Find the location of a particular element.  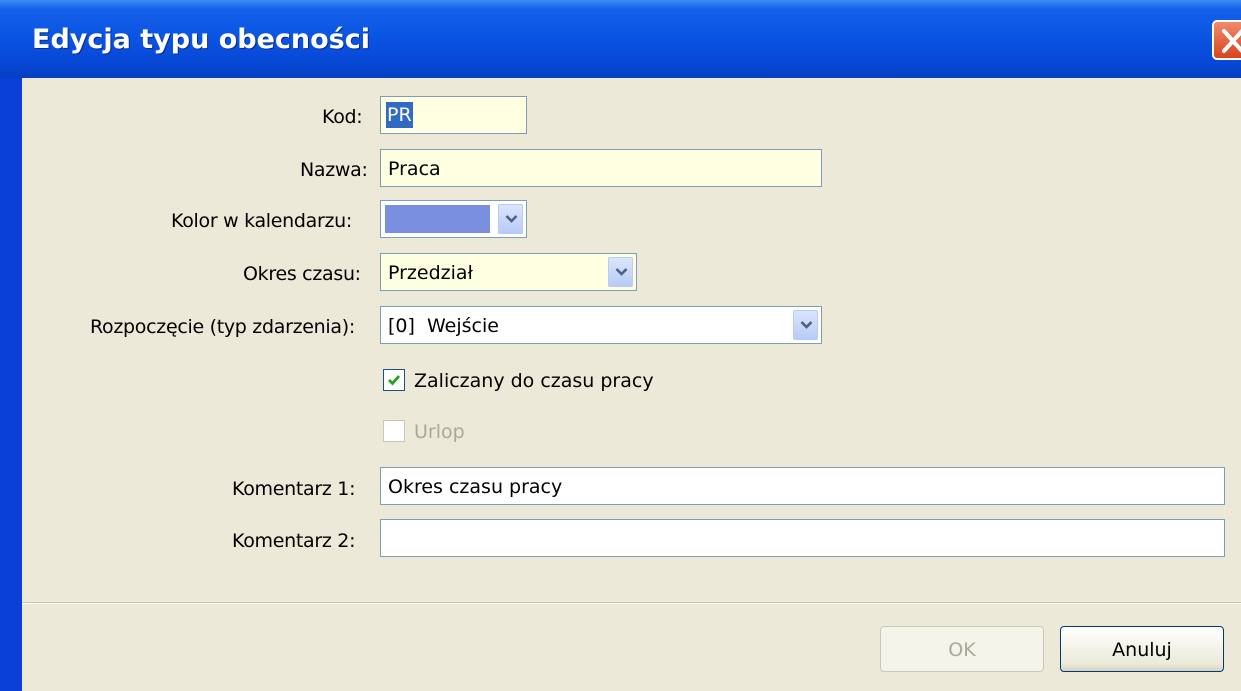

komentarz2-label: Komentarz 2: is located at coordinates (294, 541).